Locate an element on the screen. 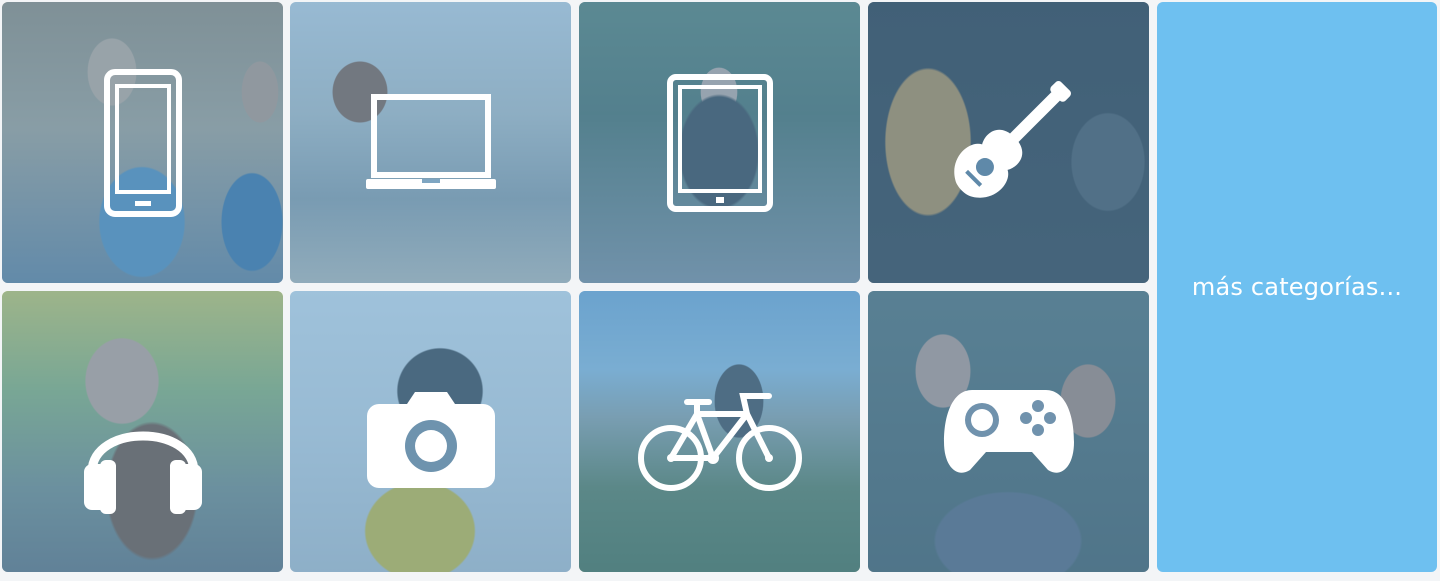  category-tile-audio is located at coordinates (142, 431).